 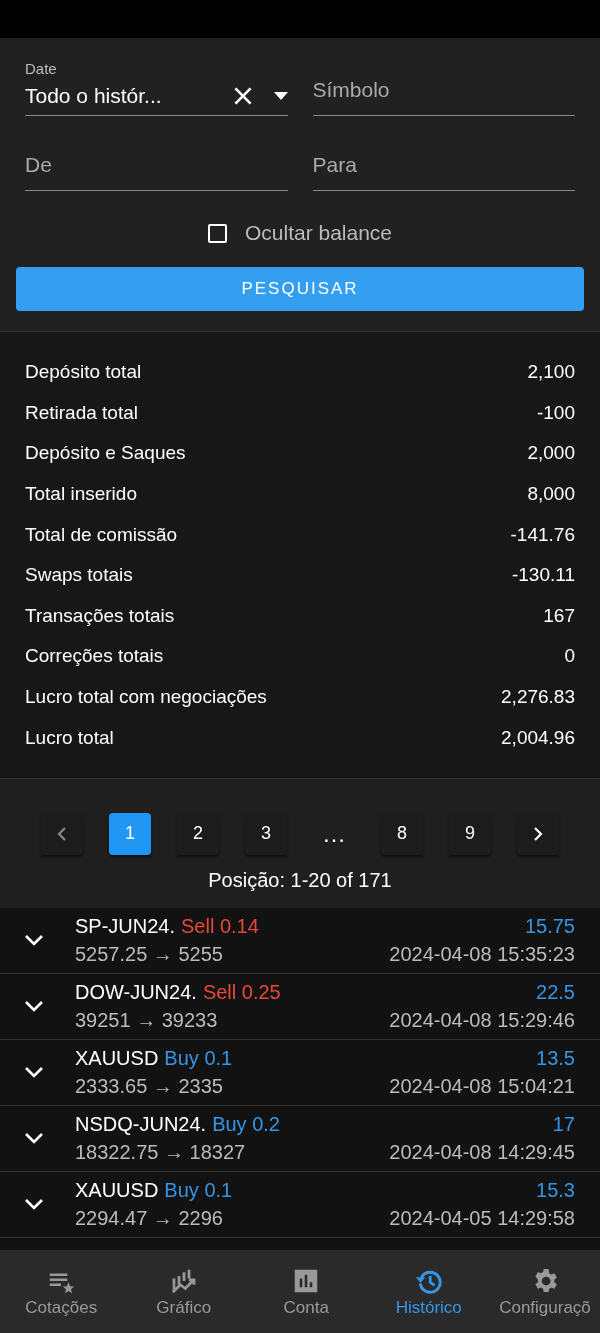 What do you see at coordinates (551, 453) in the screenshot?
I see `summary-value: 2,000` at bounding box center [551, 453].